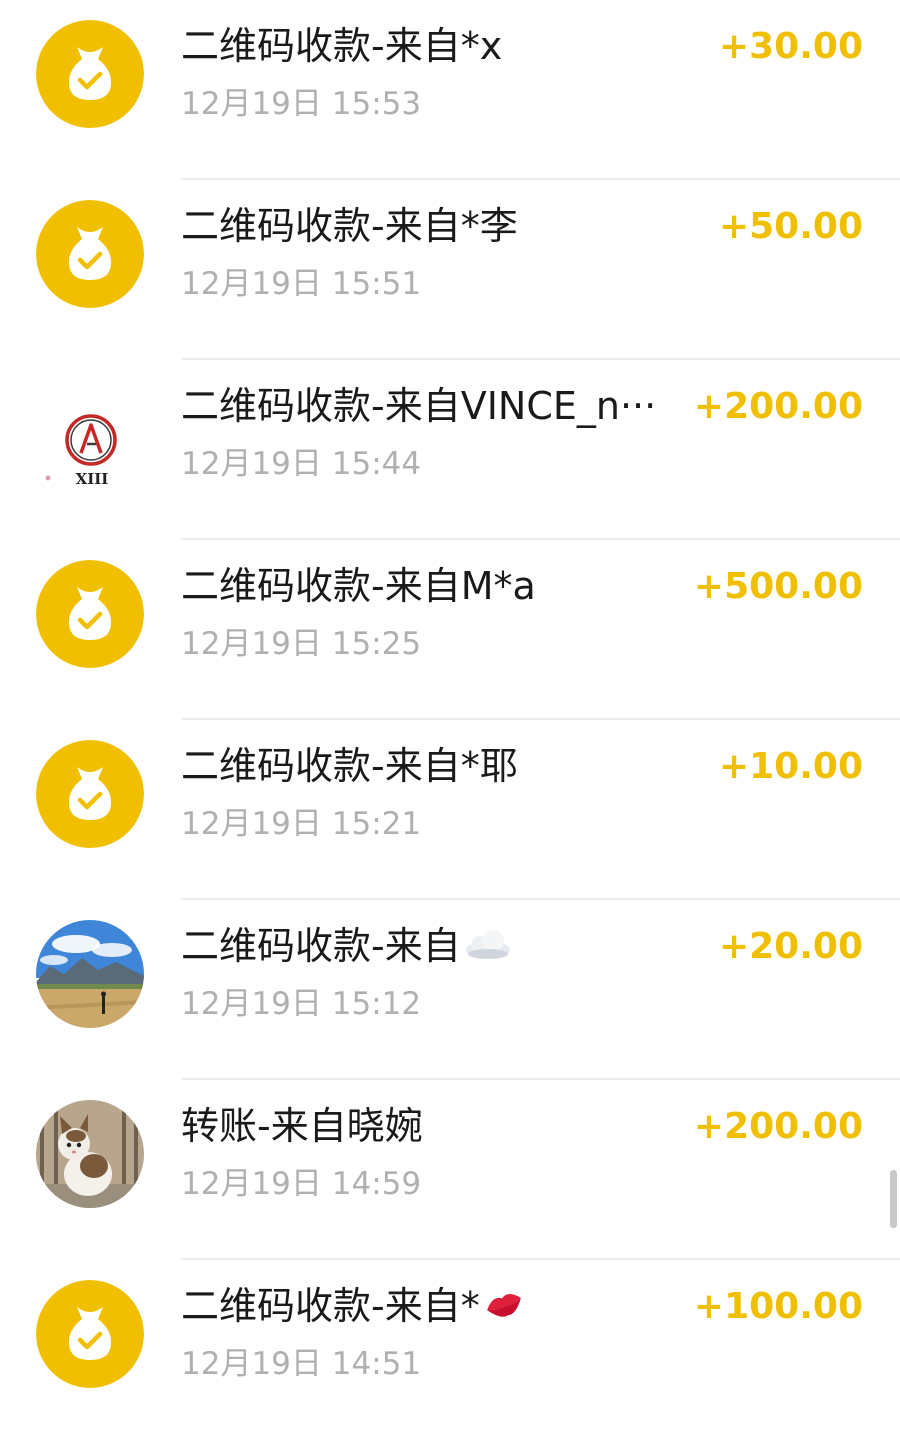  What do you see at coordinates (301, 1004) in the screenshot?
I see `transaction-time: 12月19日 15:12` at bounding box center [301, 1004].